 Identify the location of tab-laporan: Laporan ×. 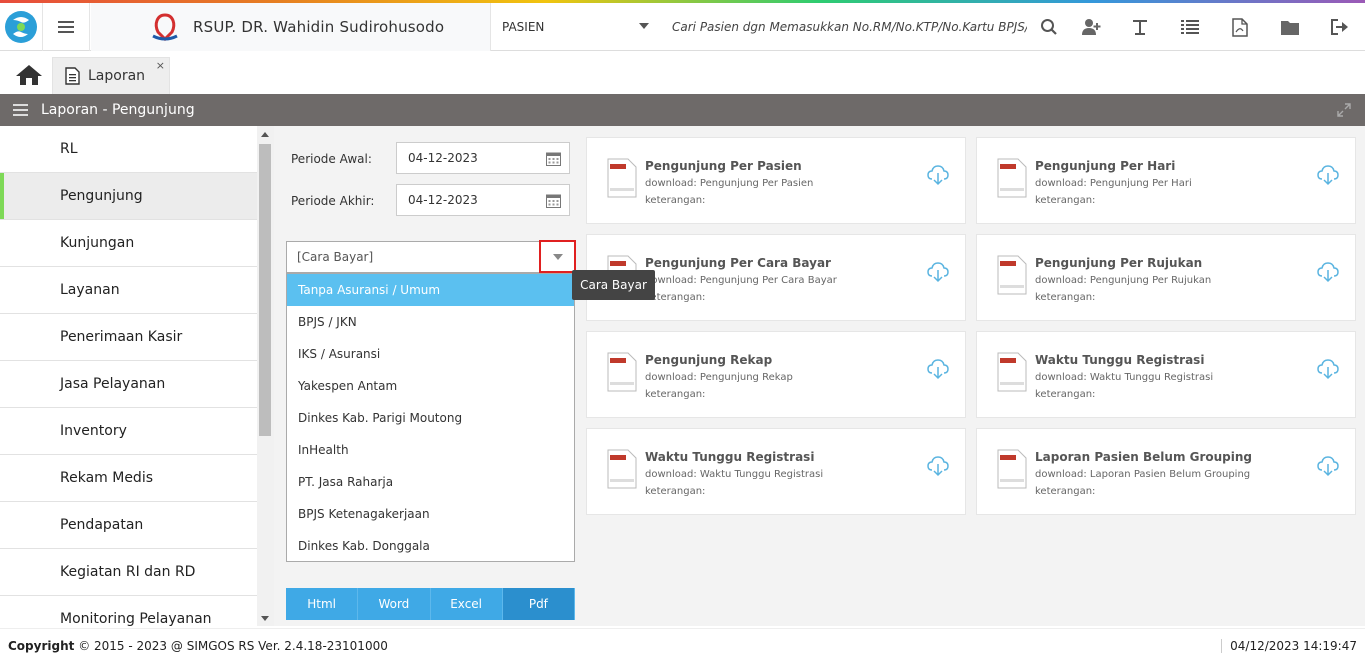
(111, 75).